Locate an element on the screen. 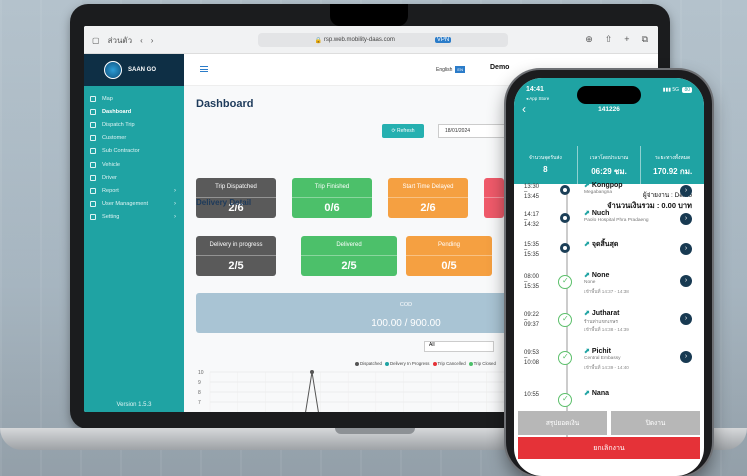 The height and width of the screenshot is (476, 747). stat-card-label: Start Time Delayed is located at coordinates (428, 187).